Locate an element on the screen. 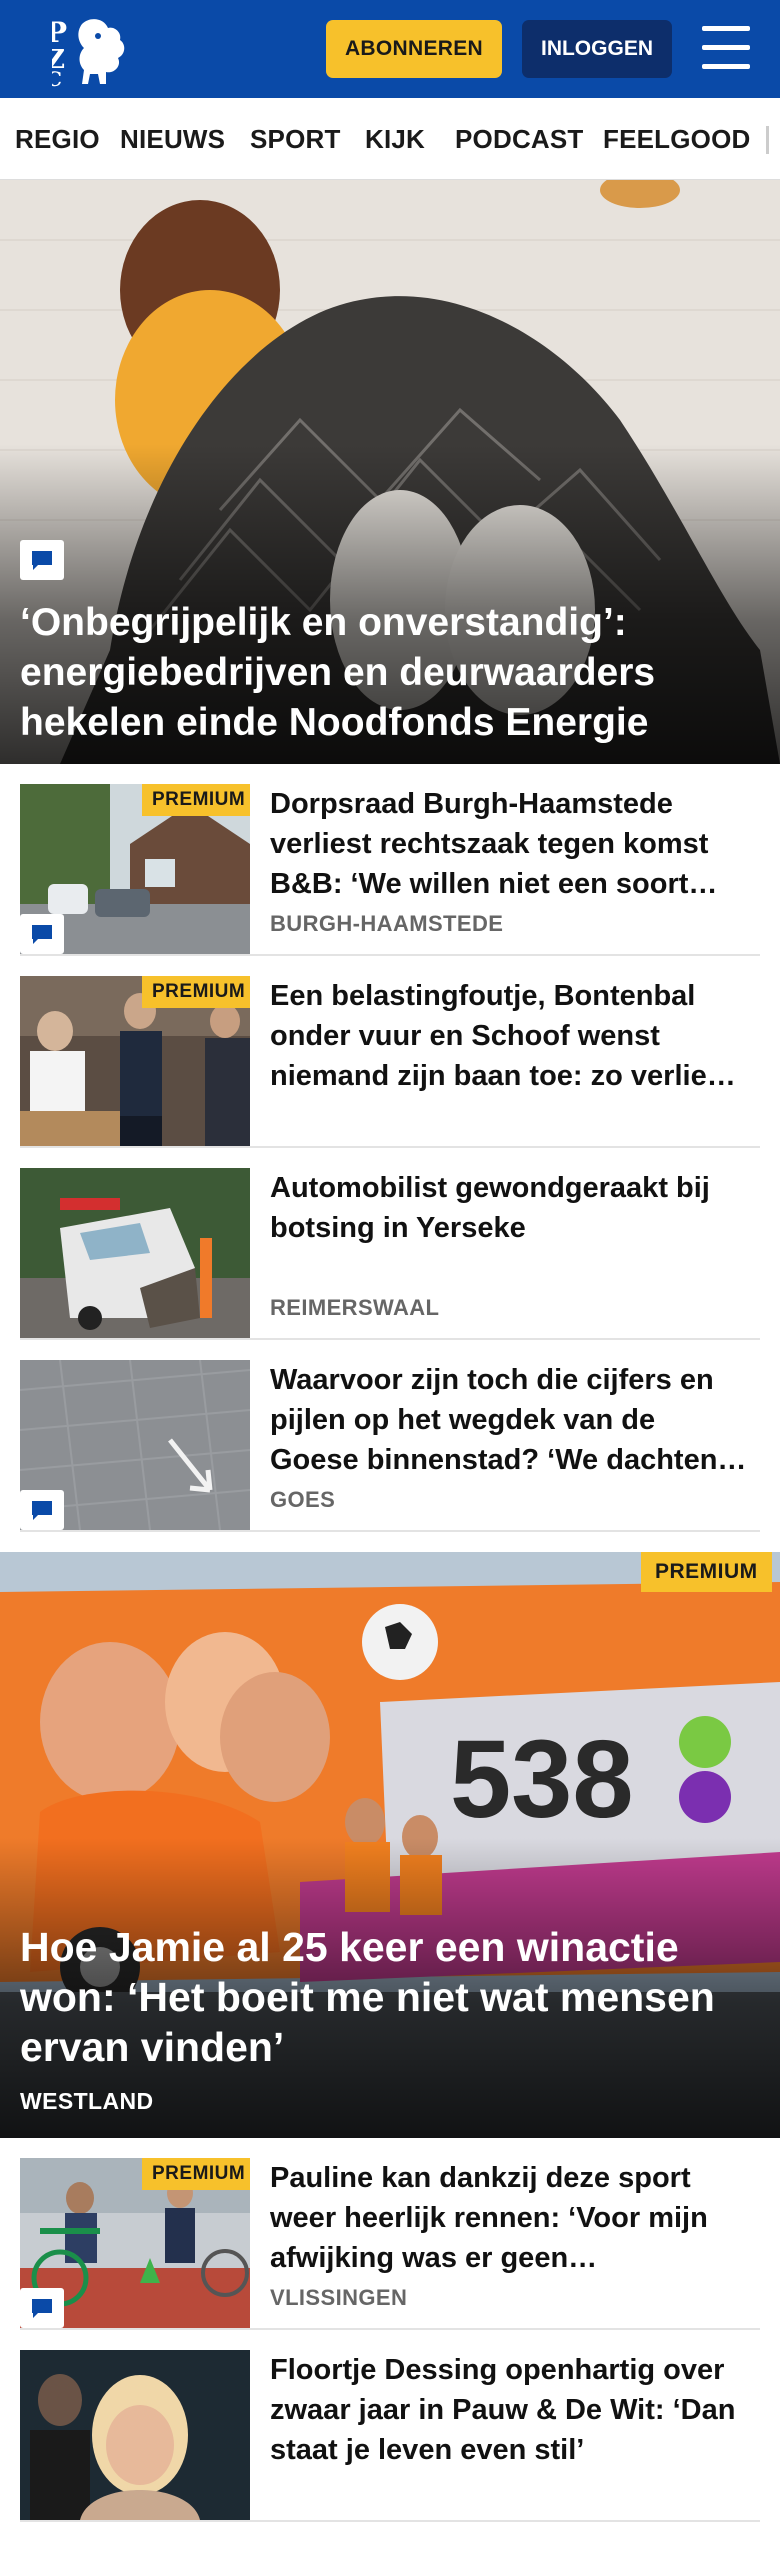  pzc-logo: P Z C is located at coordinates (77, 49).